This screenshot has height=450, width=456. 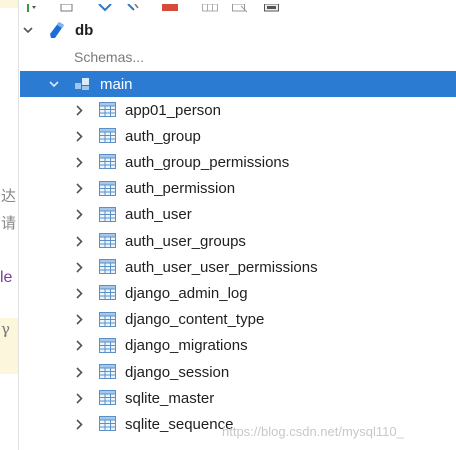 I want to click on tree-node-table: auth_user_groups, so click(x=238, y=241).